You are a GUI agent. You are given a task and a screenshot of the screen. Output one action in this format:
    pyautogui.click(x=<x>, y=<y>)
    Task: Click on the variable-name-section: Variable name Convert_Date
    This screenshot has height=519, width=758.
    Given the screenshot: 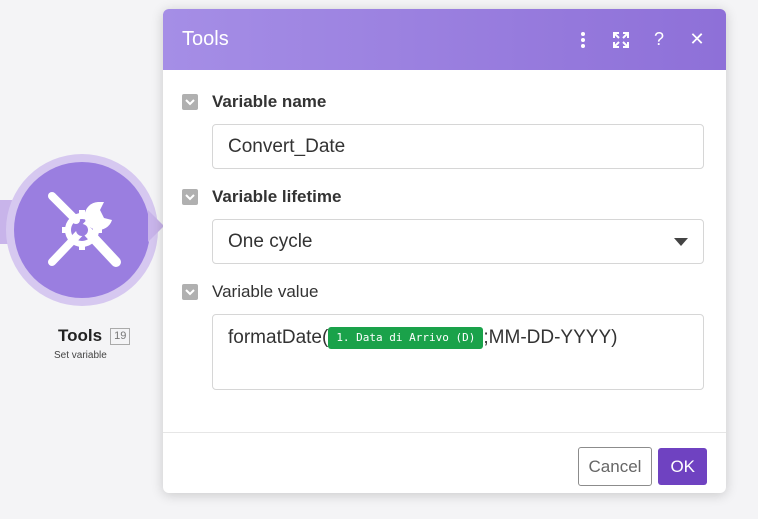 What is the action you would take?
    pyautogui.click(x=444, y=129)
    